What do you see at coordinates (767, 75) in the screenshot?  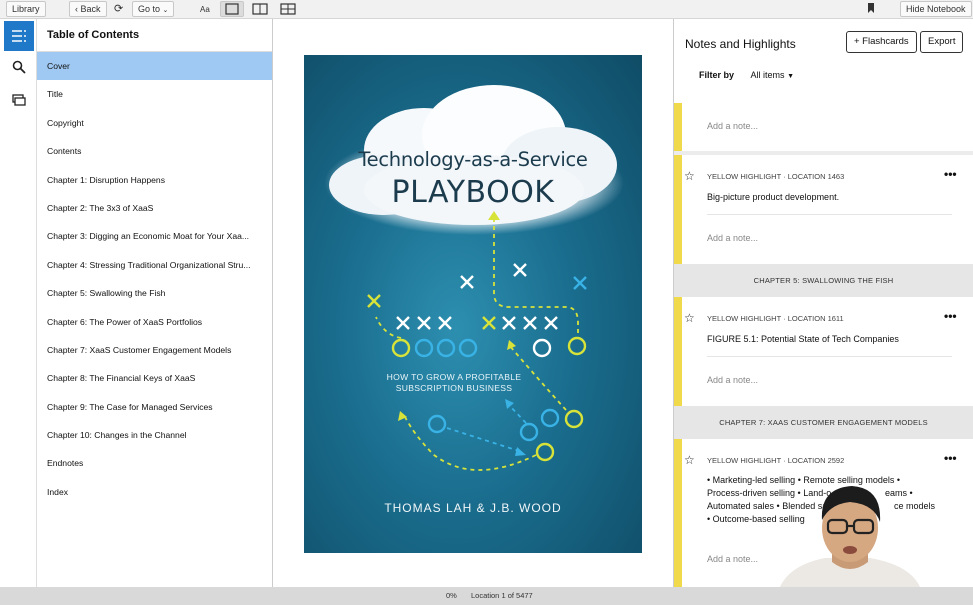 I see `filter-value: All items` at bounding box center [767, 75].